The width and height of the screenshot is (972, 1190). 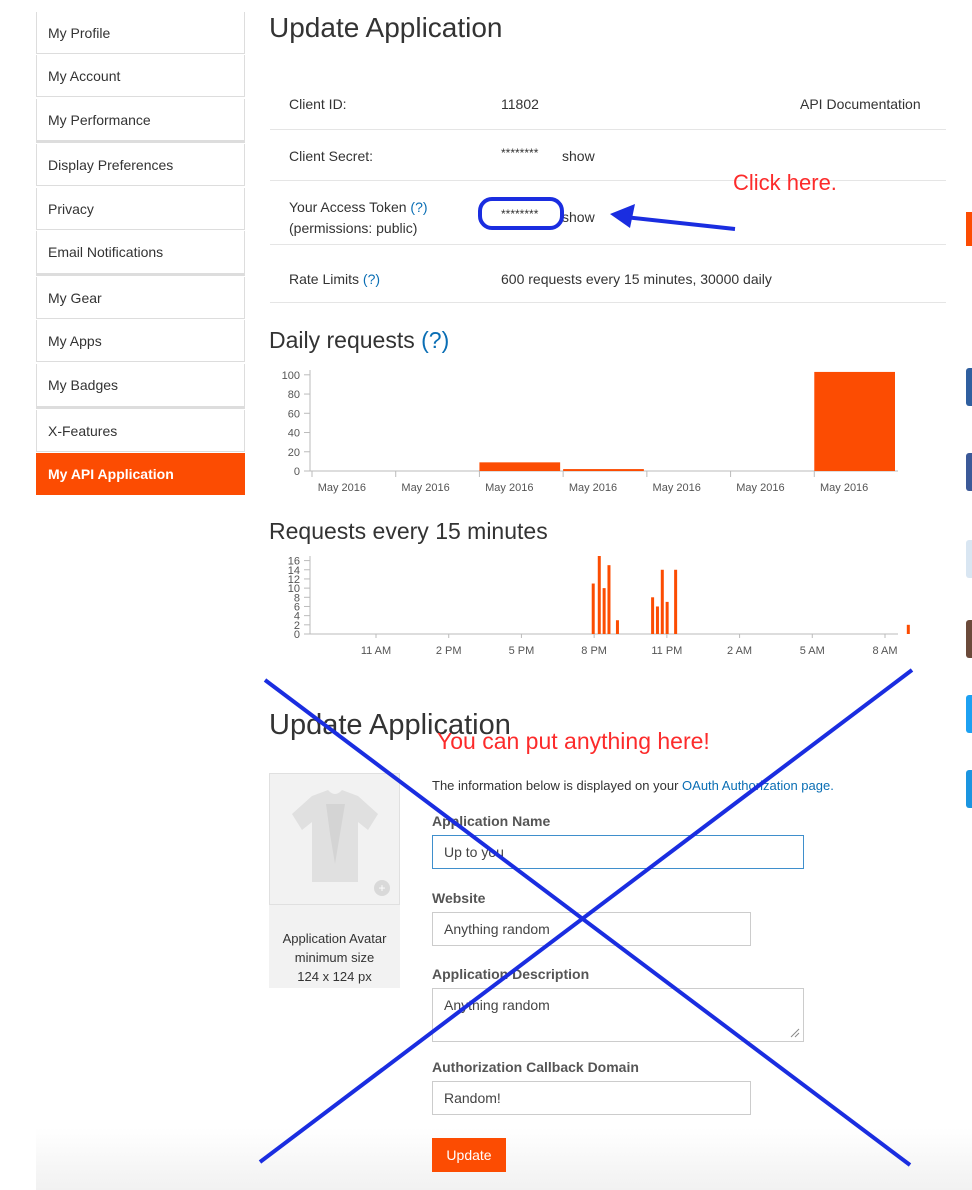 What do you see at coordinates (71, 209) in the screenshot?
I see `sidebar-item-label: Privacy` at bounding box center [71, 209].